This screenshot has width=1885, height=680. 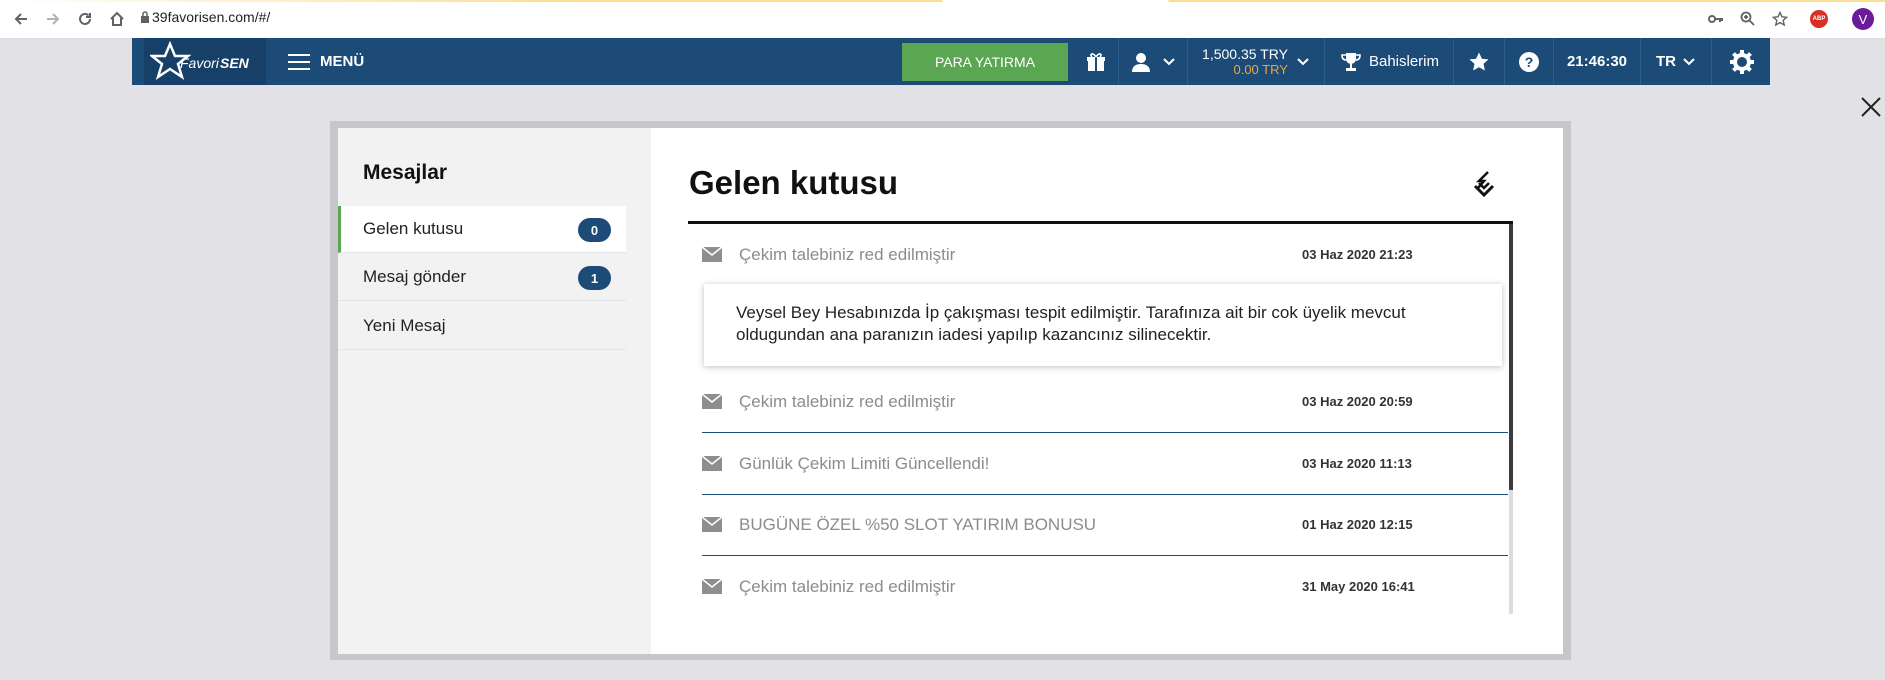 What do you see at coordinates (985, 62) in the screenshot?
I see `deposit-button: PARA YATIRMA` at bounding box center [985, 62].